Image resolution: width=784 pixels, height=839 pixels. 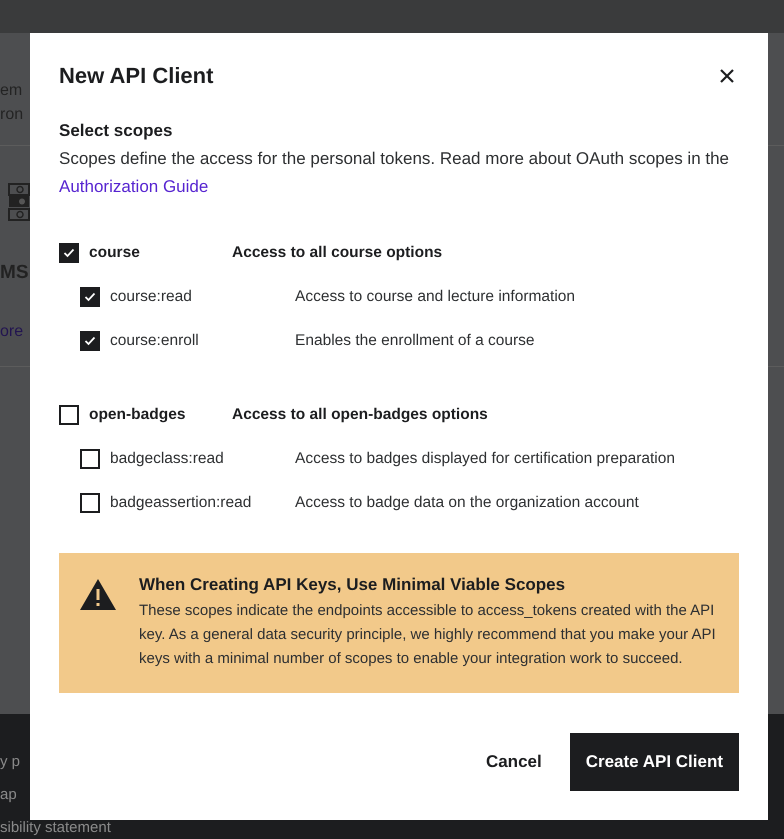 I want to click on scope-name: course:enroll, so click(x=155, y=341).